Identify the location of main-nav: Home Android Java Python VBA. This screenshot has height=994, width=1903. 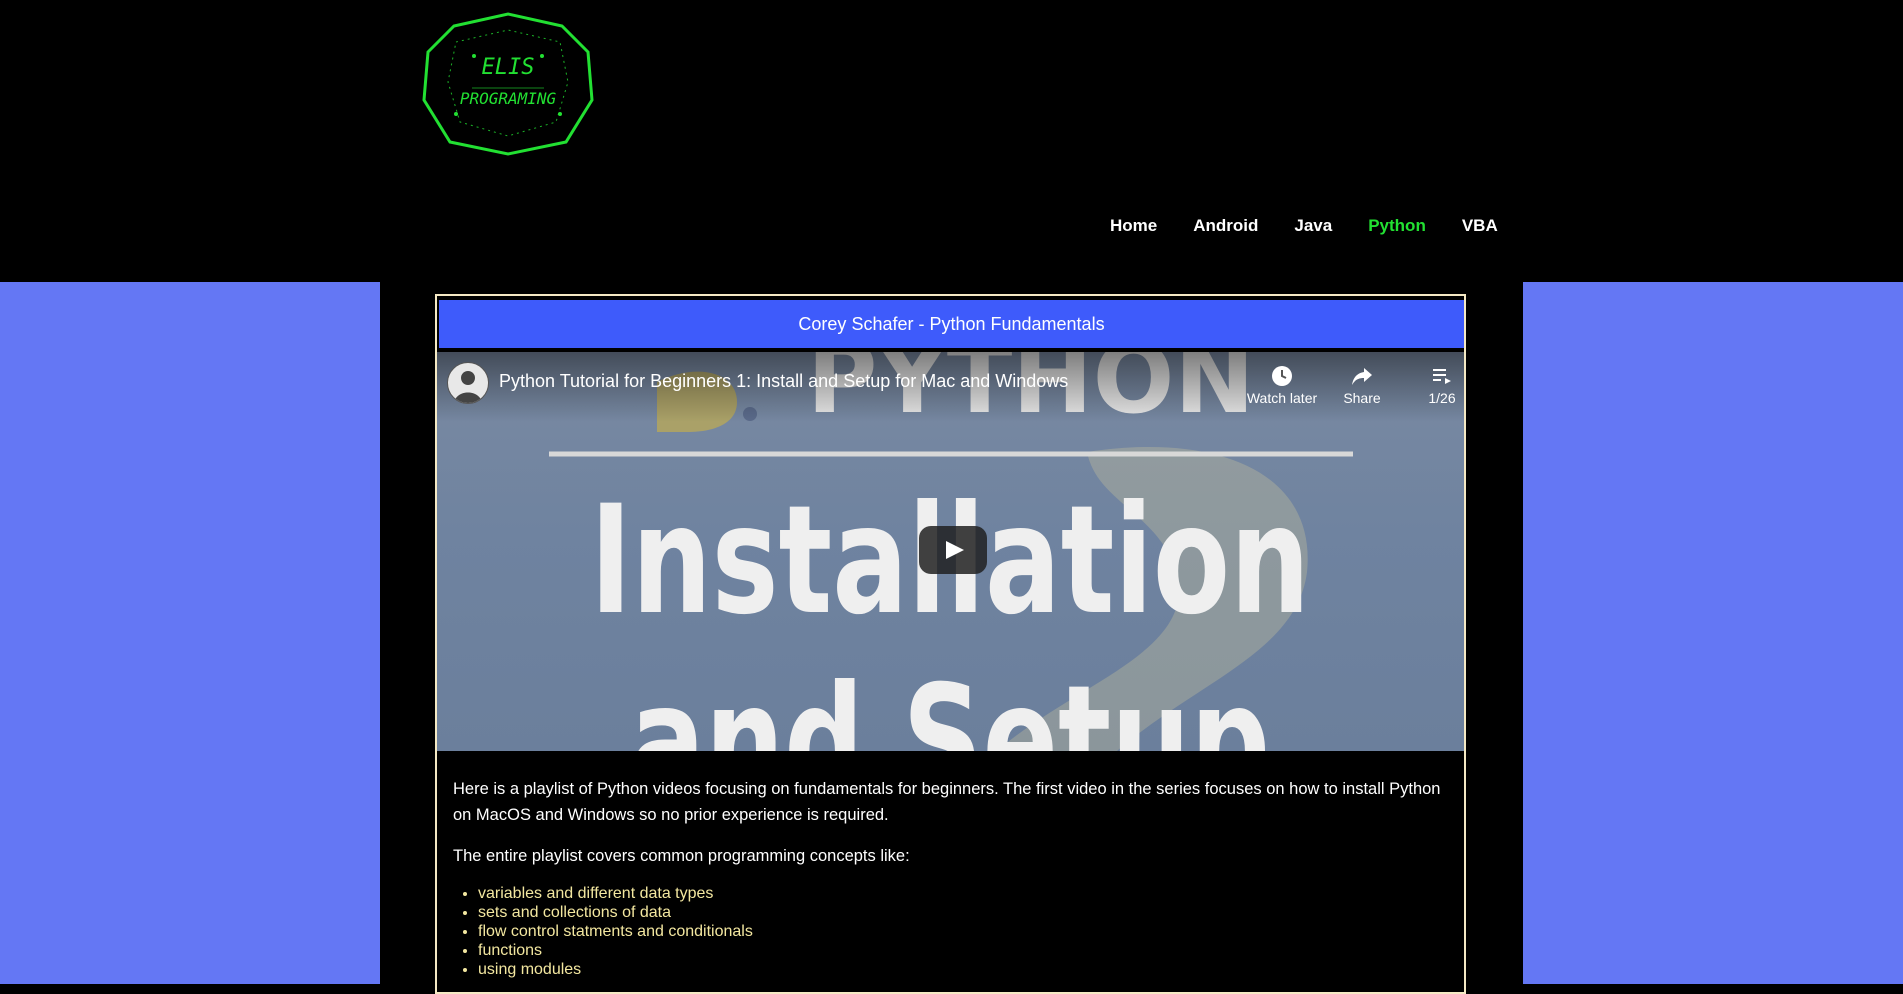
(1304, 228).